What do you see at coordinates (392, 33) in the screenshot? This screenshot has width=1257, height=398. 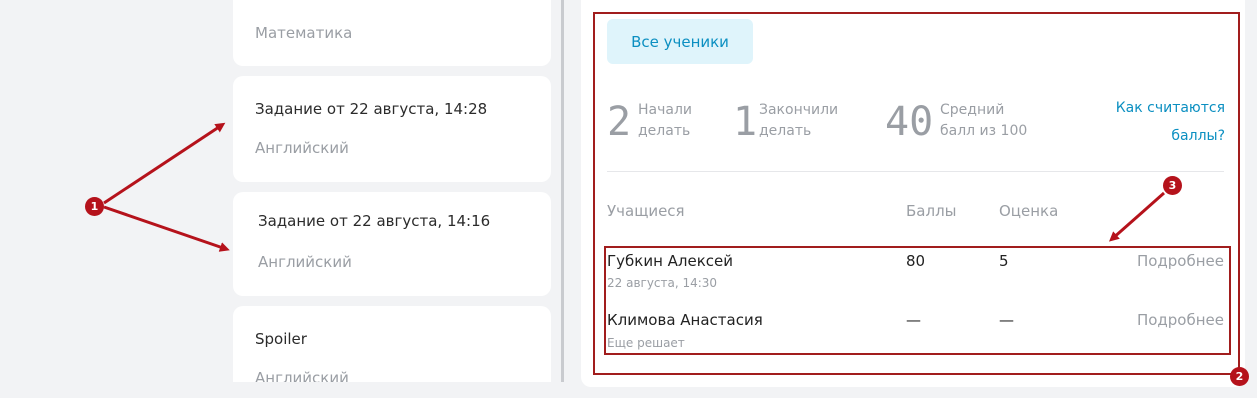 I see `task-card-math: Математика` at bounding box center [392, 33].